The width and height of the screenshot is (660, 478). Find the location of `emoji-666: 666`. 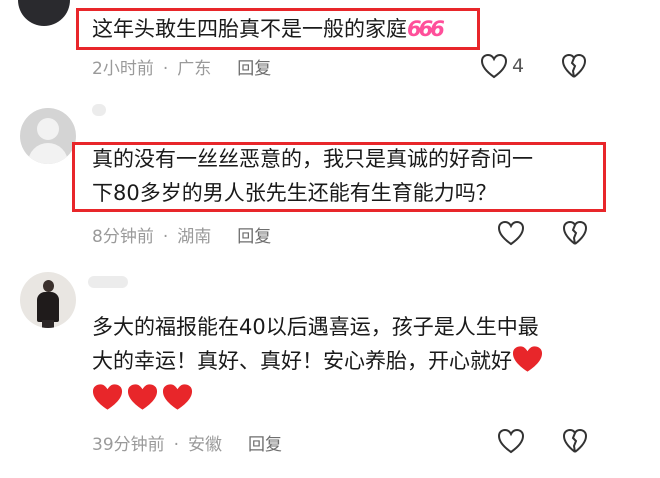

emoji-666: 666 is located at coordinates (426, 29).